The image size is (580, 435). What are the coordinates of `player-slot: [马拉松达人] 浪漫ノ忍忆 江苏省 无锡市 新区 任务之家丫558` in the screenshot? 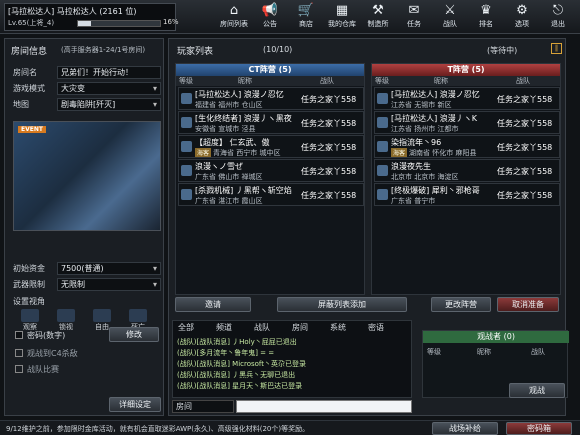 It's located at (467, 98).